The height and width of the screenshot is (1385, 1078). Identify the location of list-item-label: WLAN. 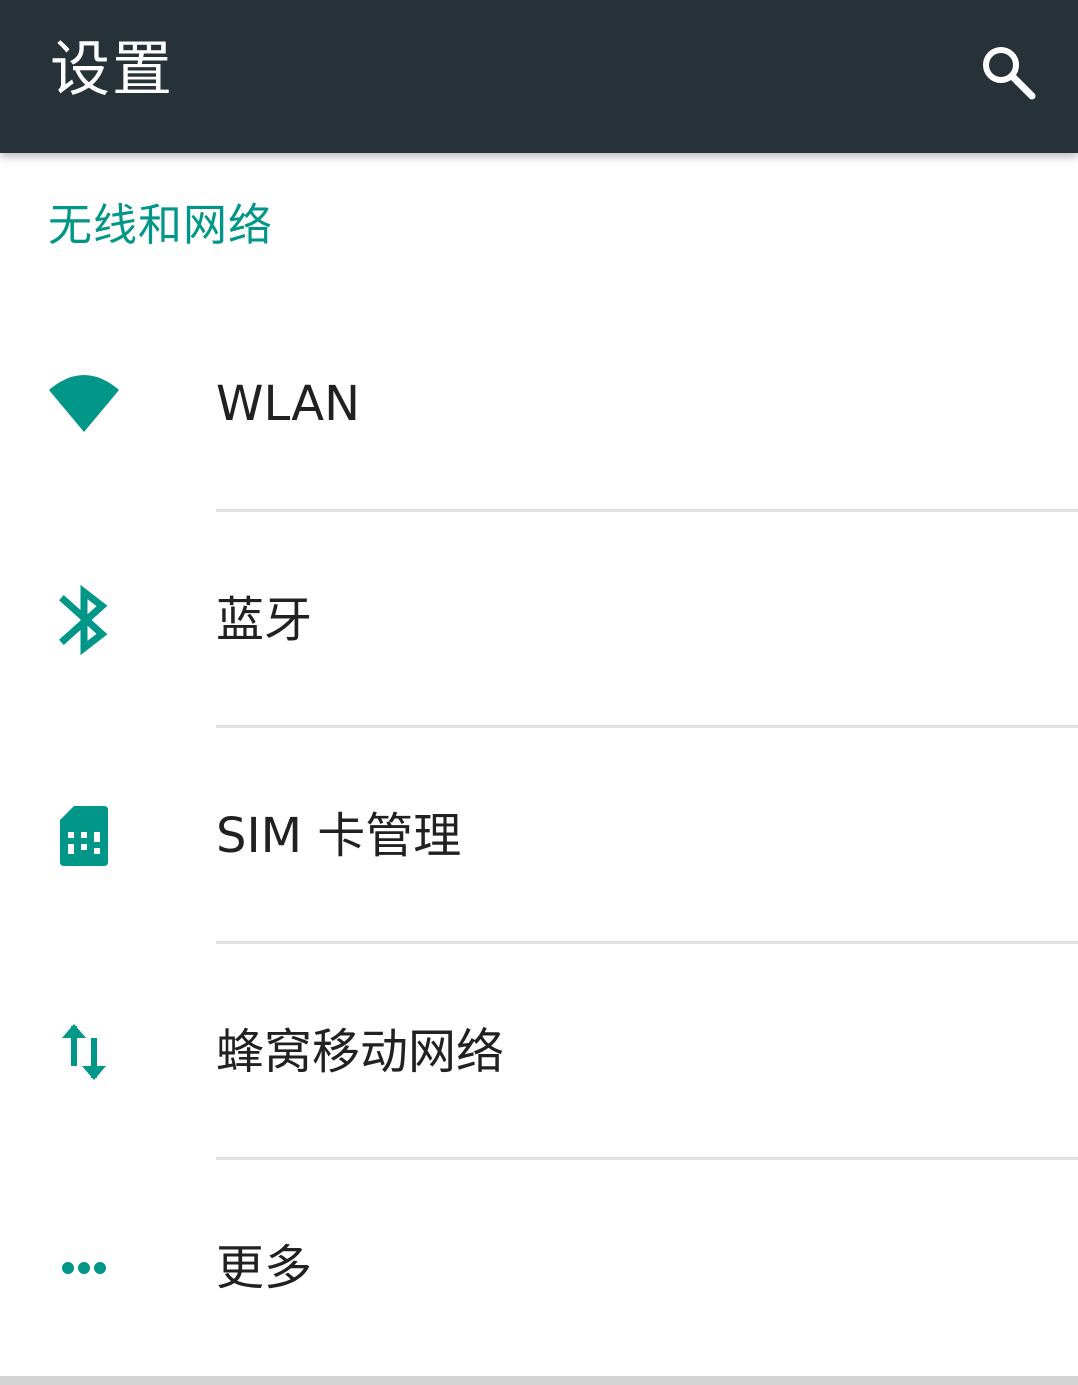
(288, 404).